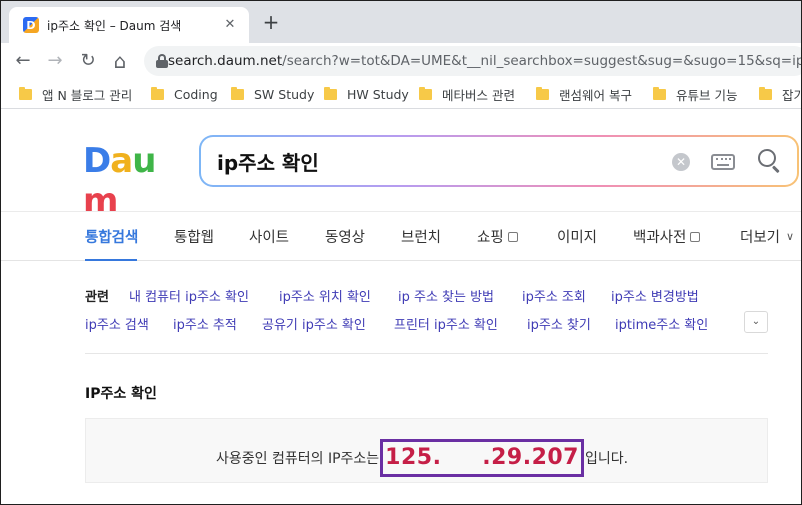 Image resolution: width=802 pixels, height=505 pixels. What do you see at coordinates (184, 94) in the screenshot?
I see `bookmark-folder-coding: Coding` at bounding box center [184, 94].